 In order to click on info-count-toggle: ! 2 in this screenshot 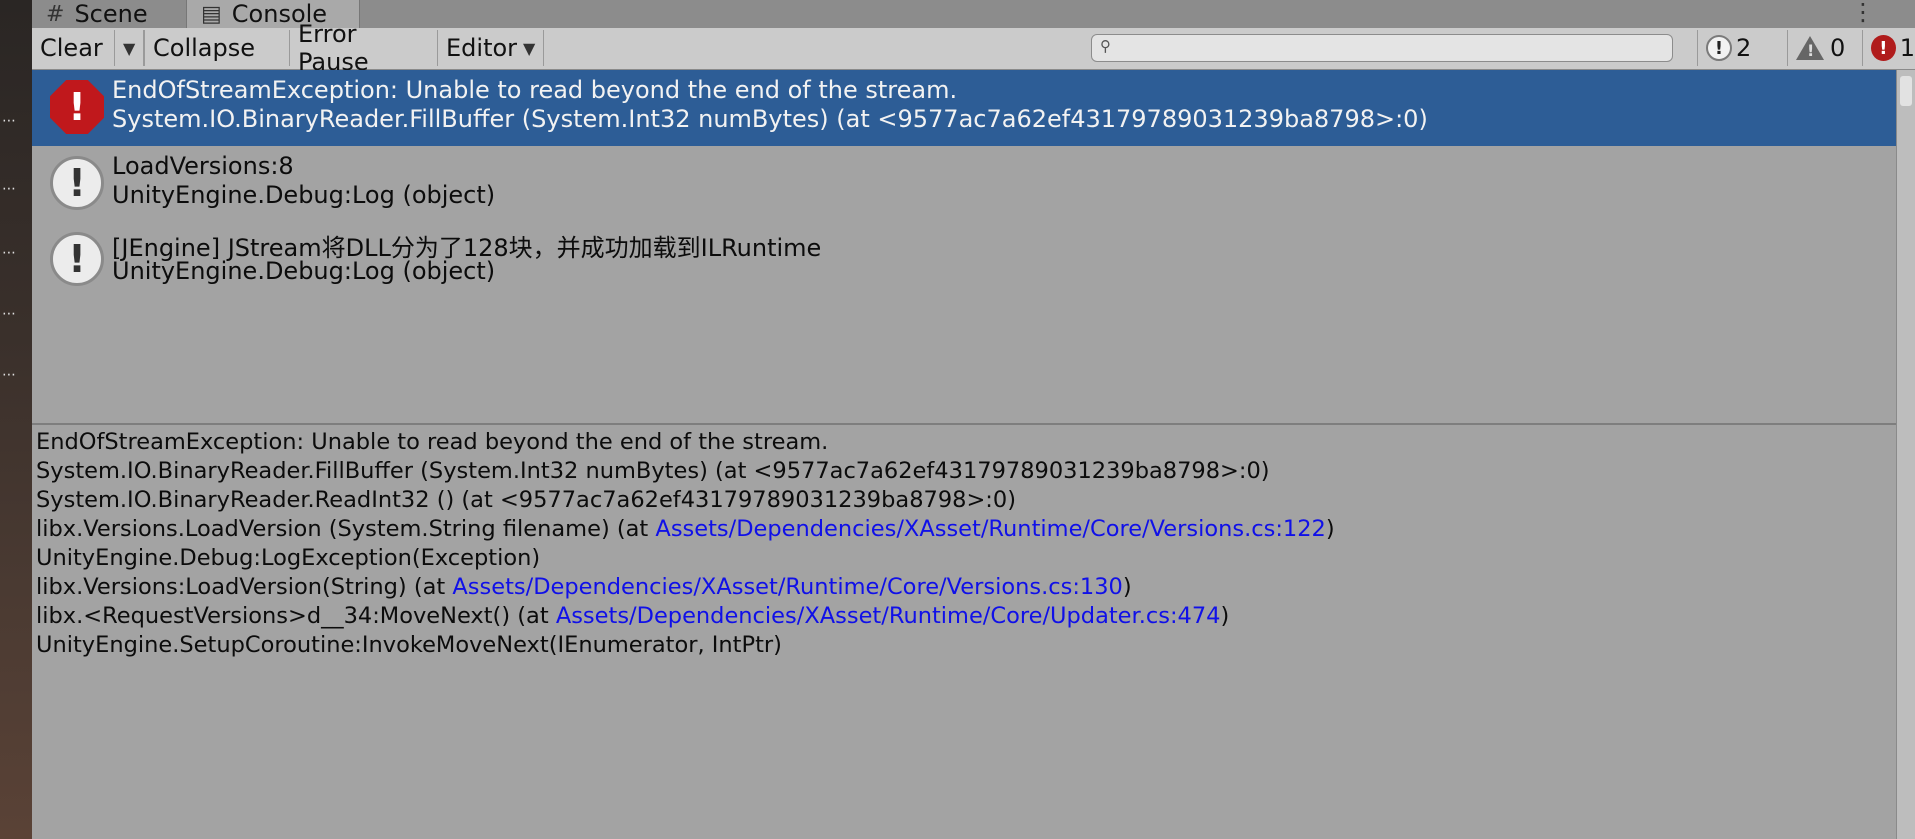, I will do `click(1742, 48)`.